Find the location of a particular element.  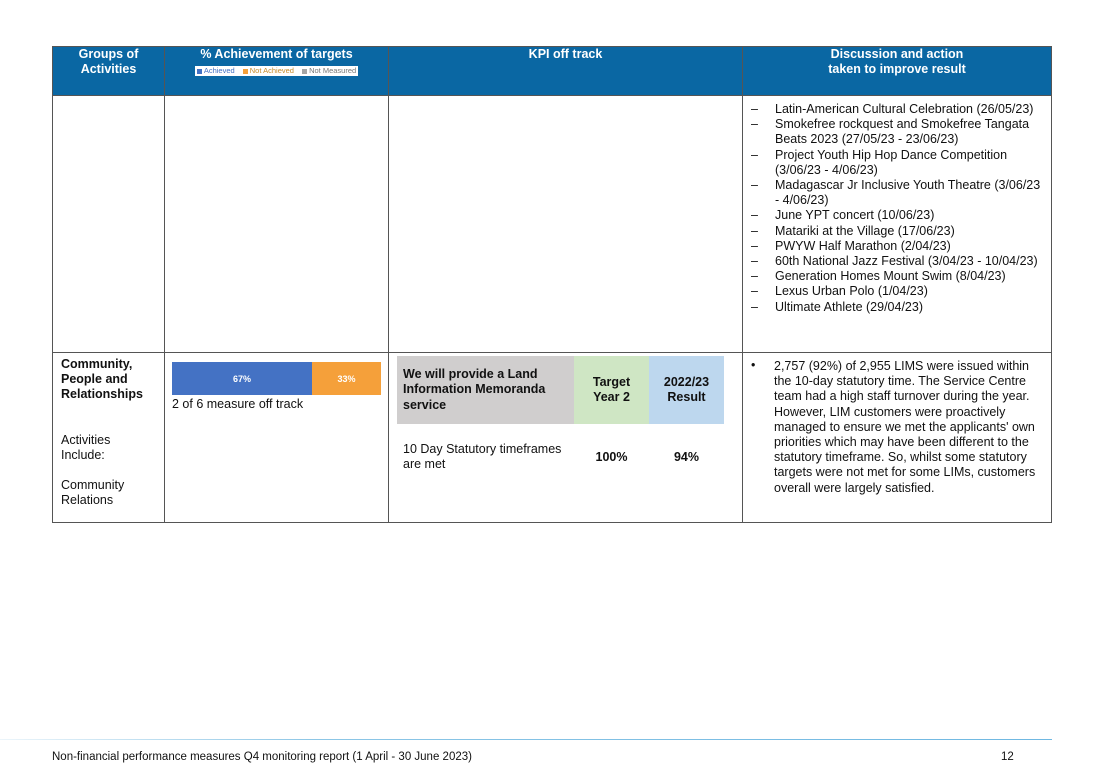

header-achievement-label: % Achievement of targets is located at coordinates (276, 54).